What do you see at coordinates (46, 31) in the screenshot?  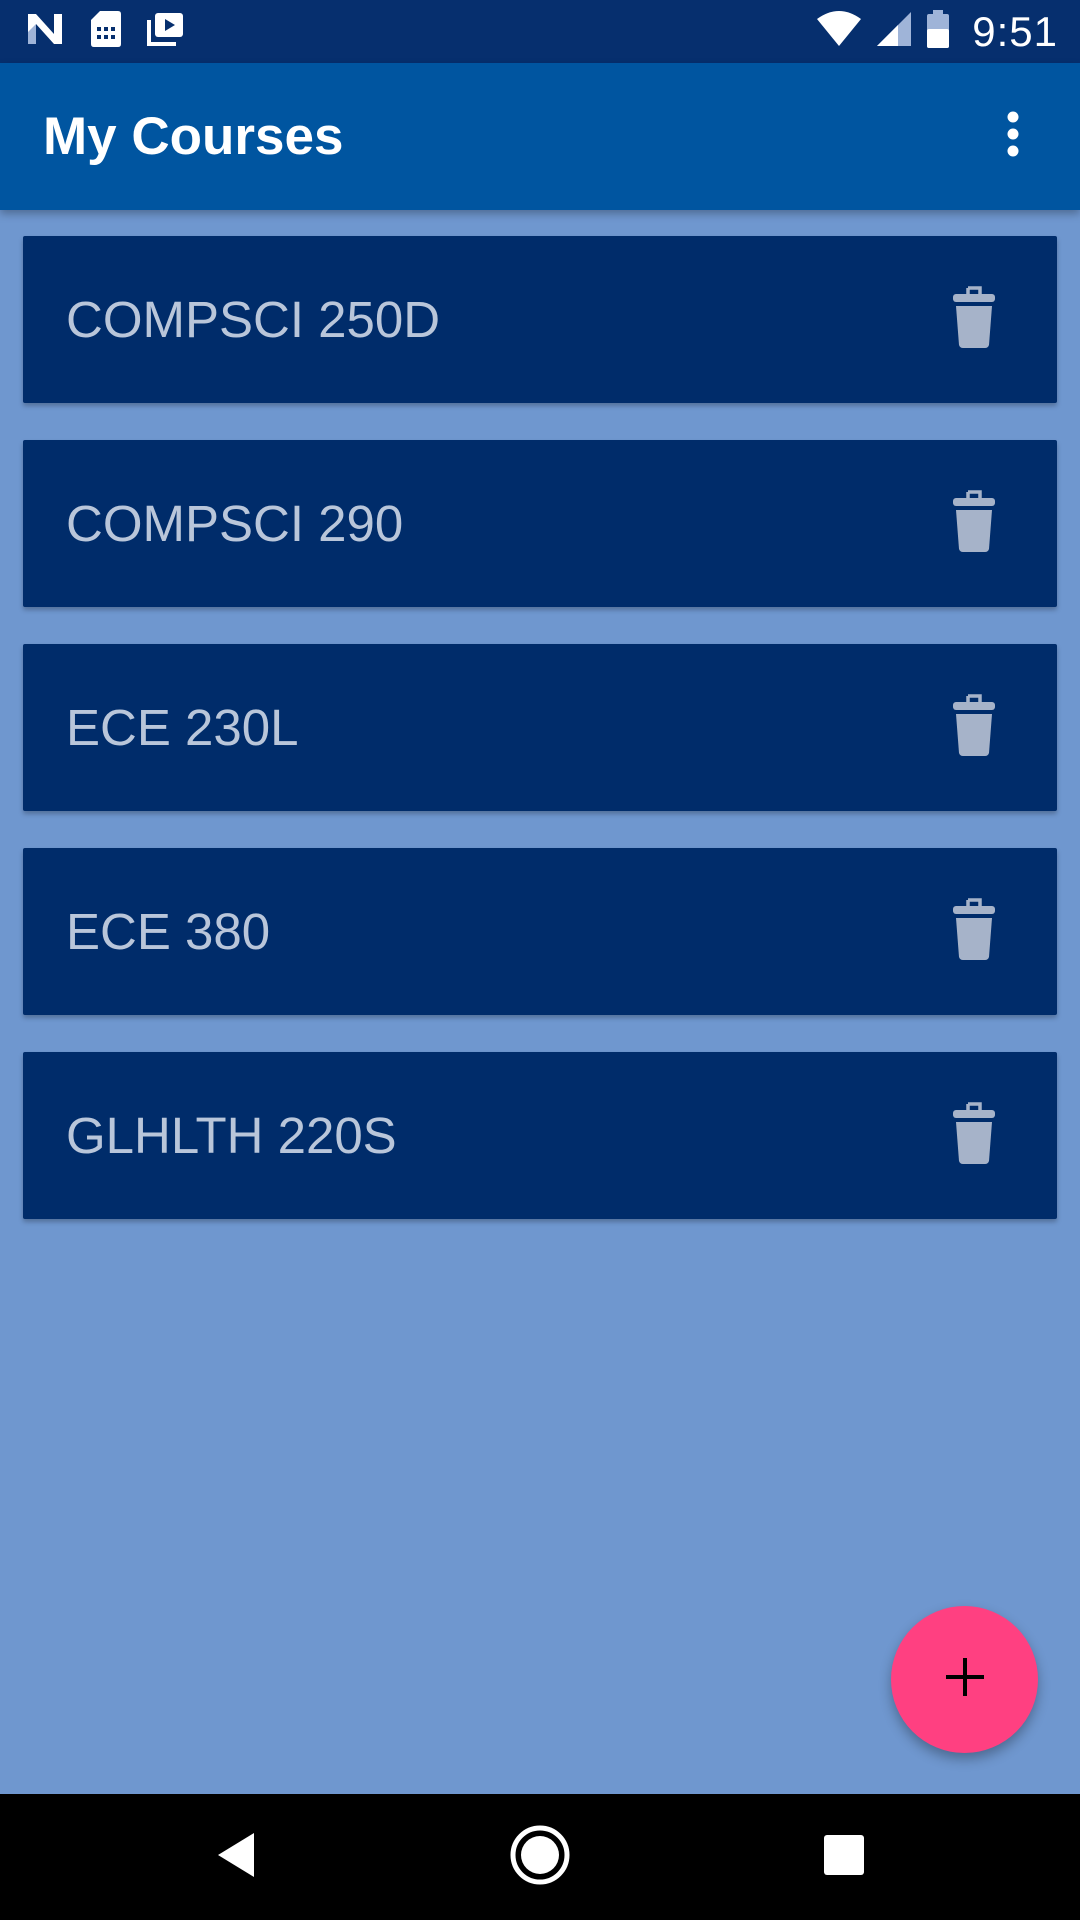 I see `notification-n-icon` at bounding box center [46, 31].